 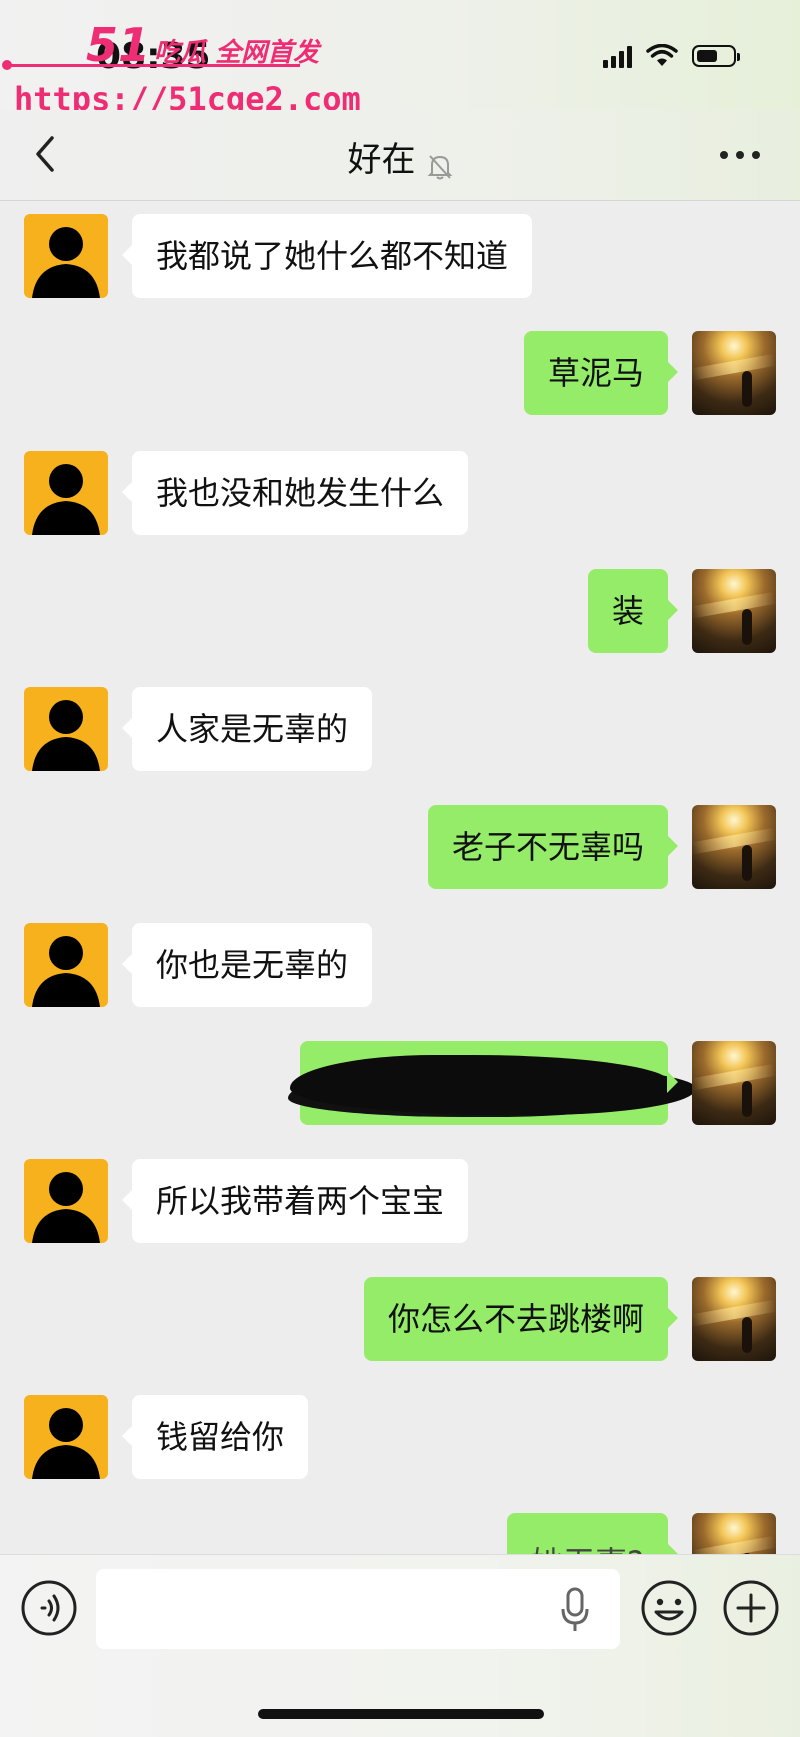 I want to click on voice-input-button, so click(x=49, y=1608).